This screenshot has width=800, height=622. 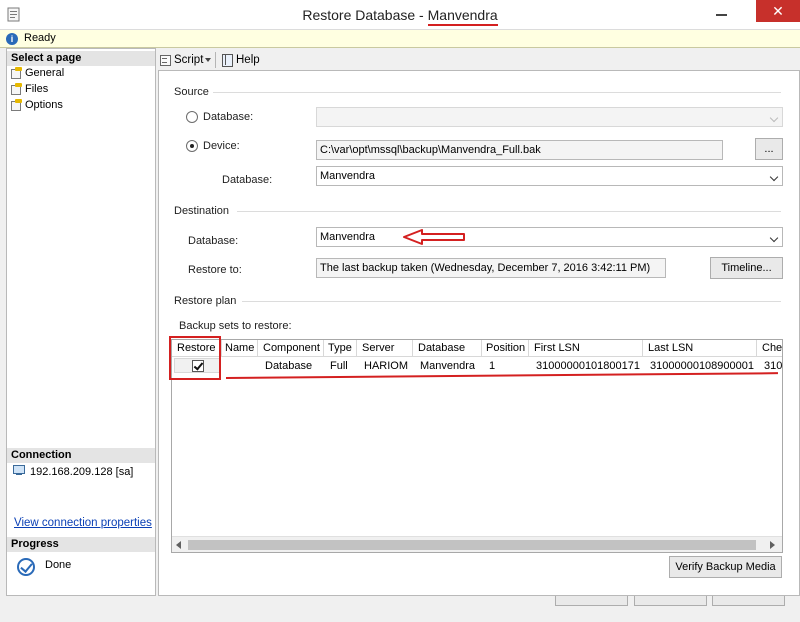 What do you see at coordinates (400, 39) in the screenshot?
I see `status-bar: i Ready` at bounding box center [400, 39].